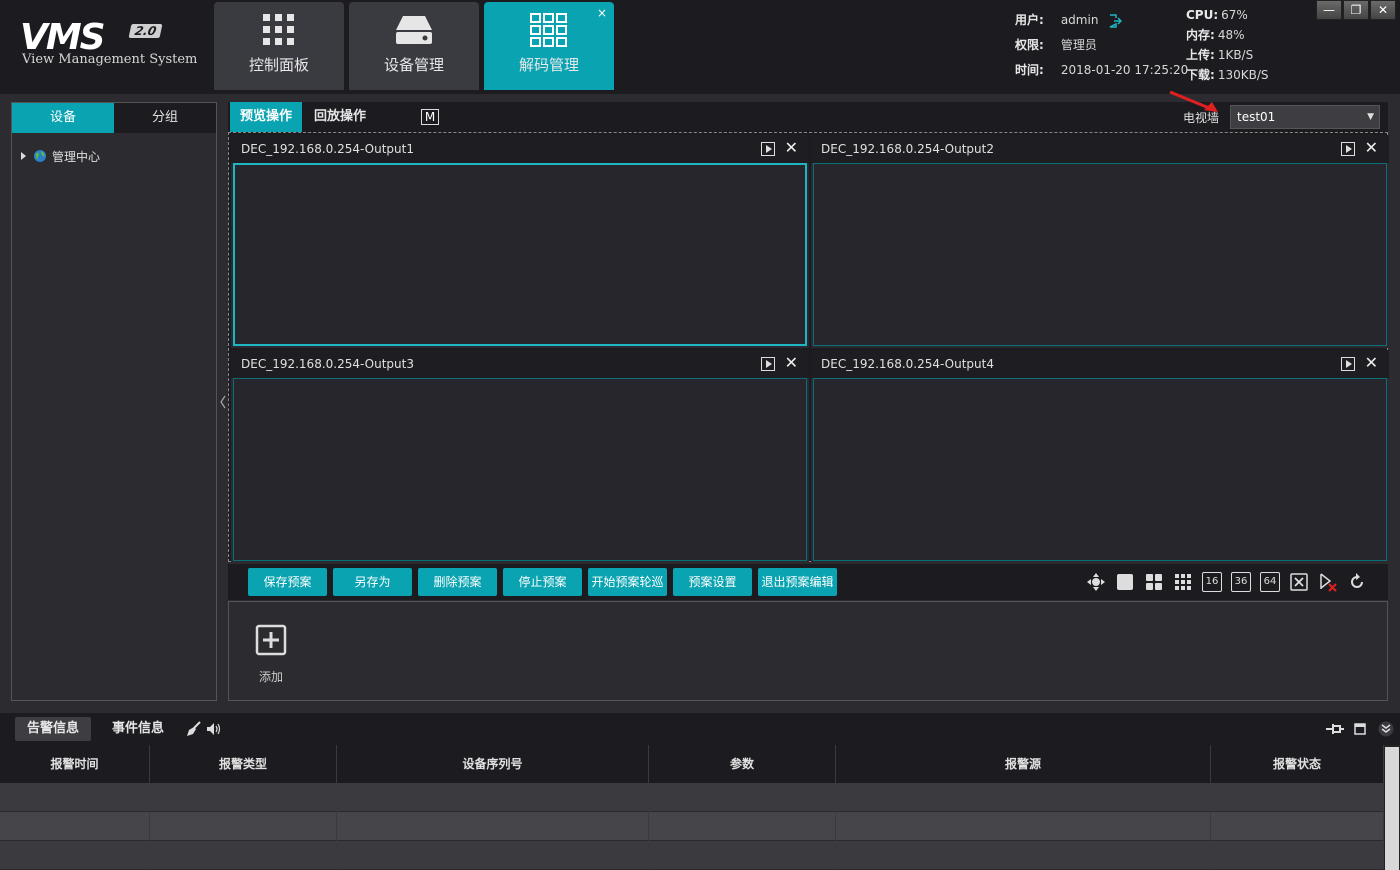  Describe the element at coordinates (75, 764) in the screenshot. I see `column-header: 报警时间` at that location.